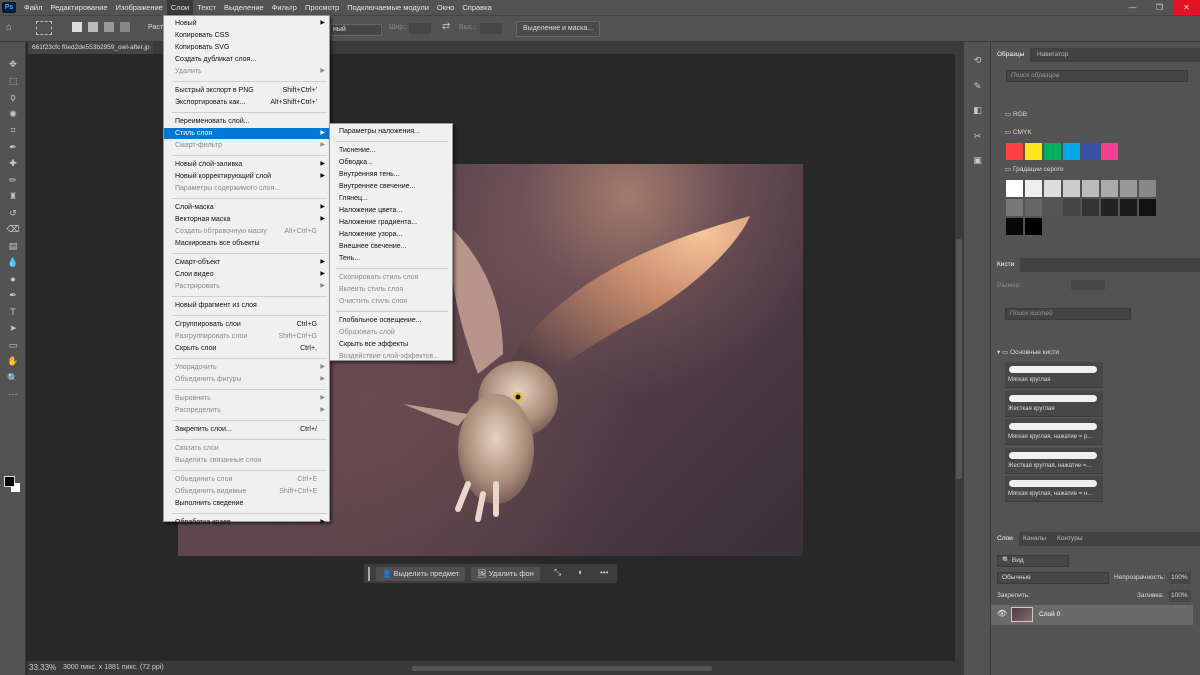 The image size is (1200, 675). Describe the element at coordinates (9, 7) in the screenshot. I see `photoshop-logo-icon: Ps` at that location.